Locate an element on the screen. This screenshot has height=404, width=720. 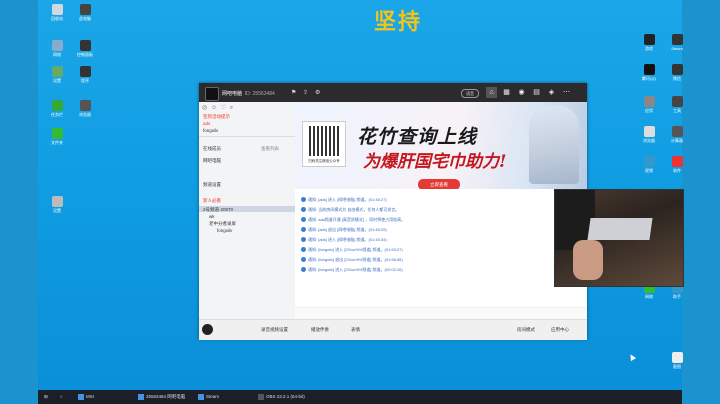
promo-banner: 扫码关注微信公众号 花竹查询上线 为爆肝国宅巾助力! is located at coordinates (441, 145).